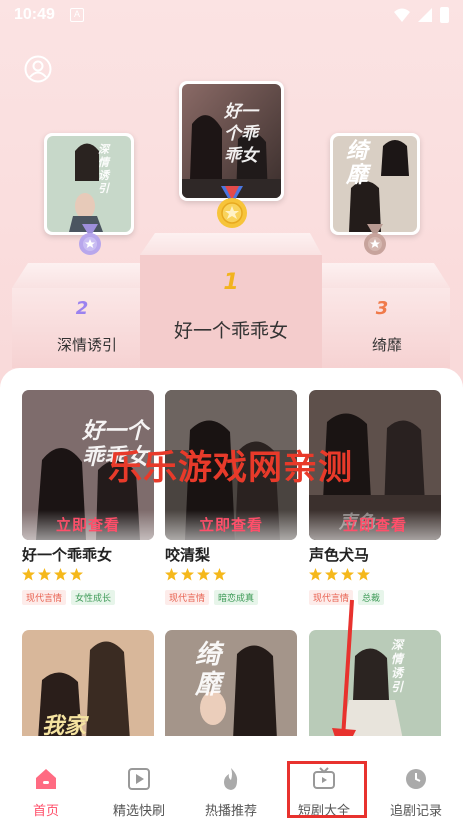 The width and height of the screenshot is (463, 821). What do you see at coordinates (231, 497) in the screenshot?
I see `drama-card: 立即查看 咬清梨 现代言情 暗恋成真` at bounding box center [231, 497].